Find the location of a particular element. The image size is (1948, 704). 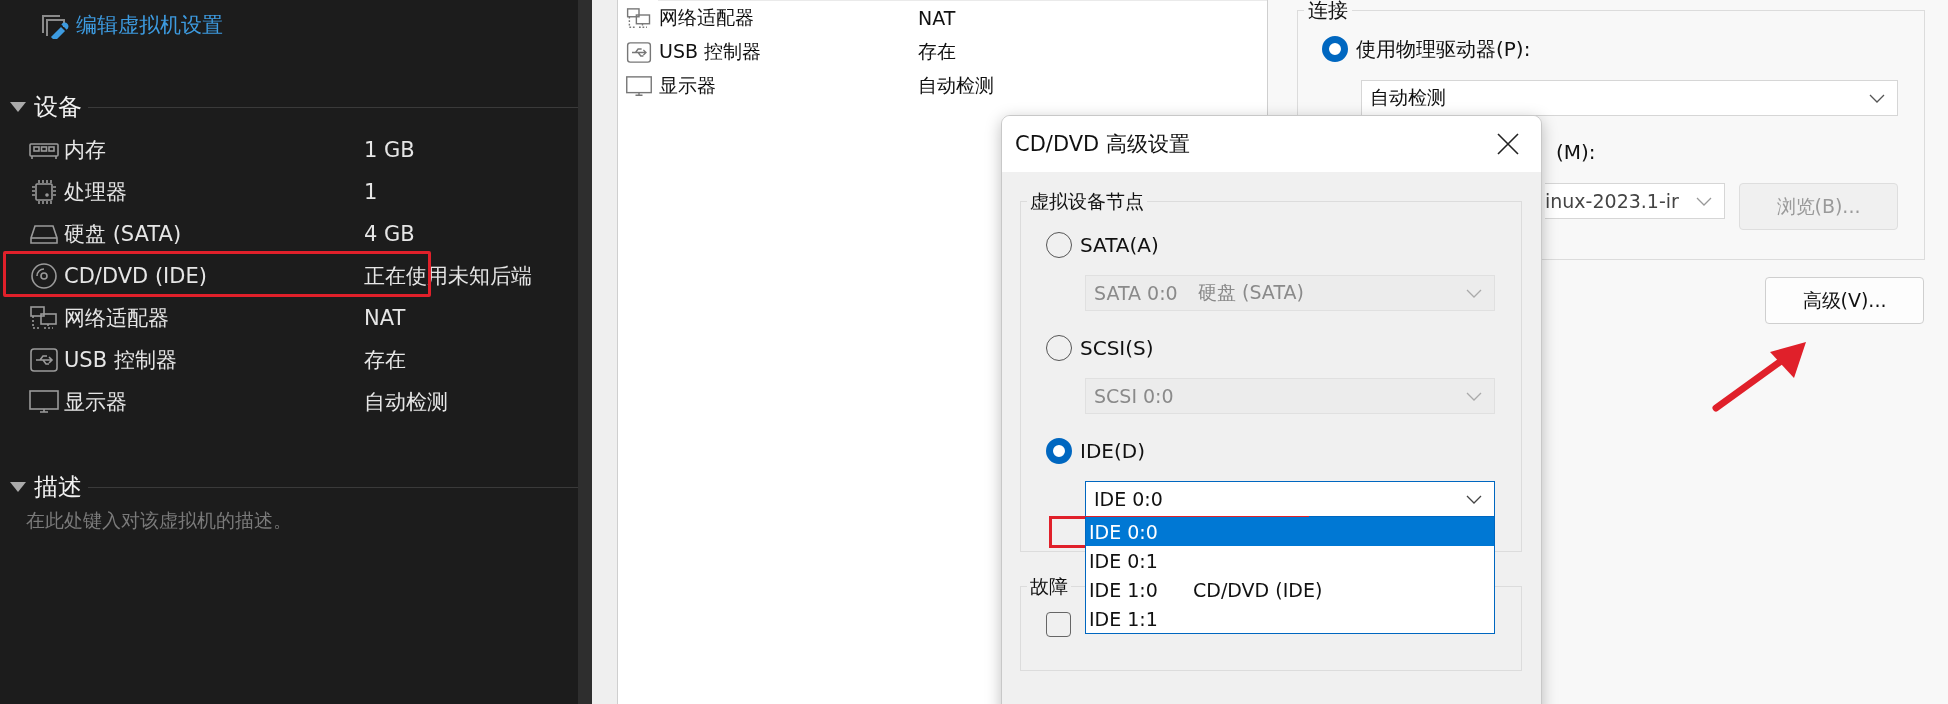

group-title: 连接 is located at coordinates (1328, 10).